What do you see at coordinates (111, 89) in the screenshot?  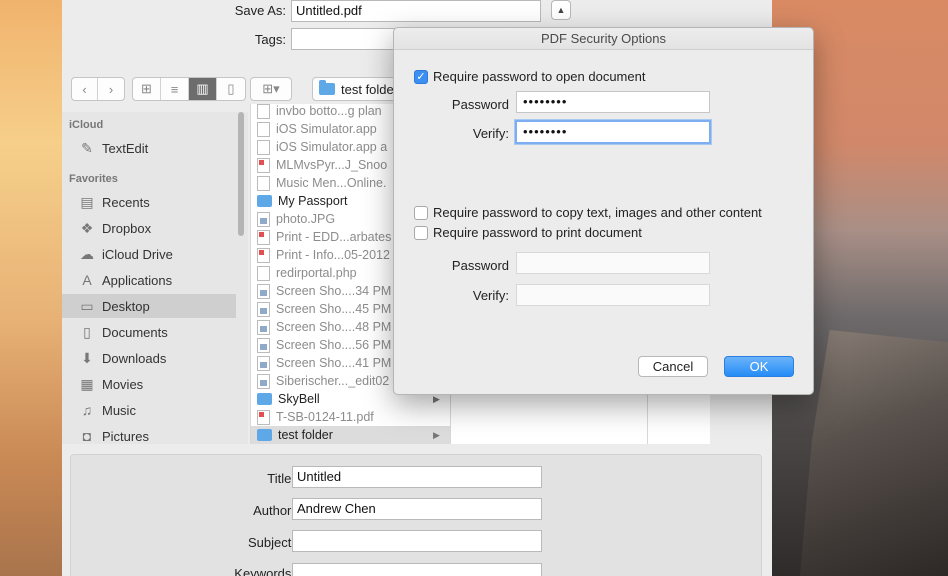 I see `forward-button: ›` at bounding box center [111, 89].